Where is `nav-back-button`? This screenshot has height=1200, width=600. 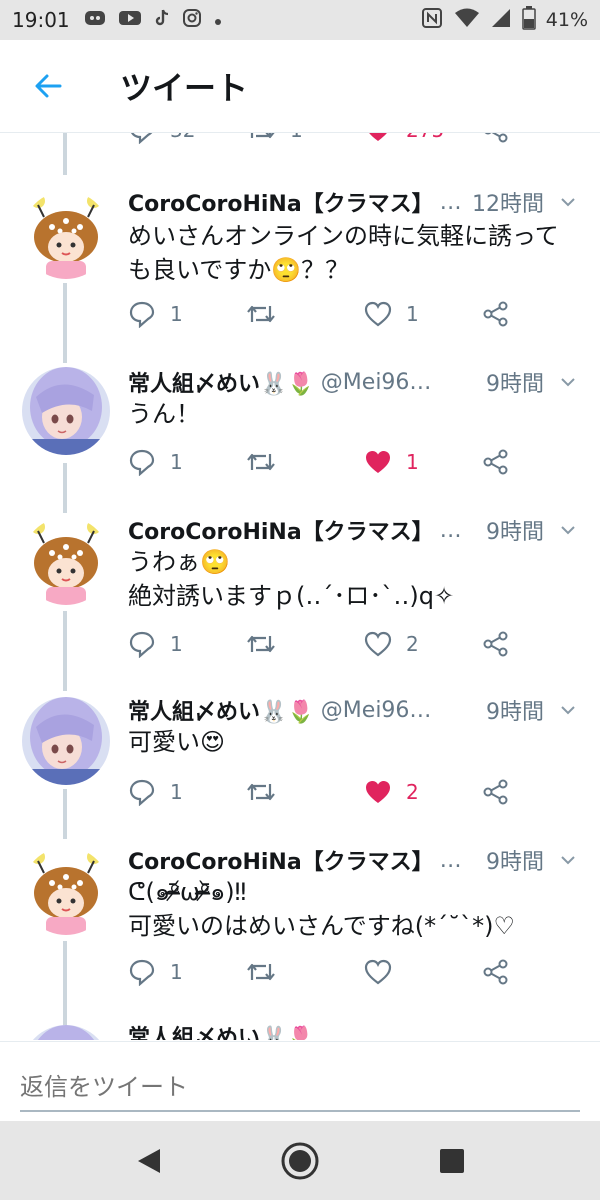 nav-back-button is located at coordinates (150, 1161).